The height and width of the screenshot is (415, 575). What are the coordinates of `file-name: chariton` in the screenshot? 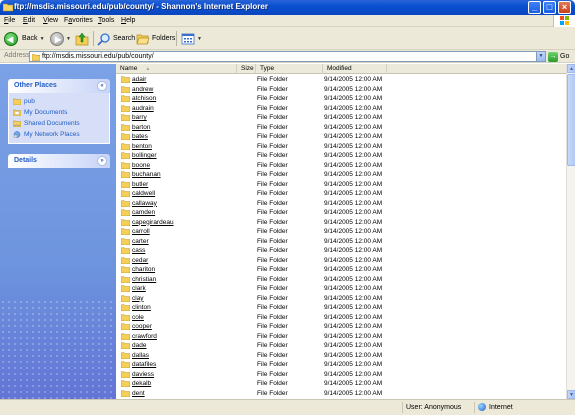 It's located at (143, 270).